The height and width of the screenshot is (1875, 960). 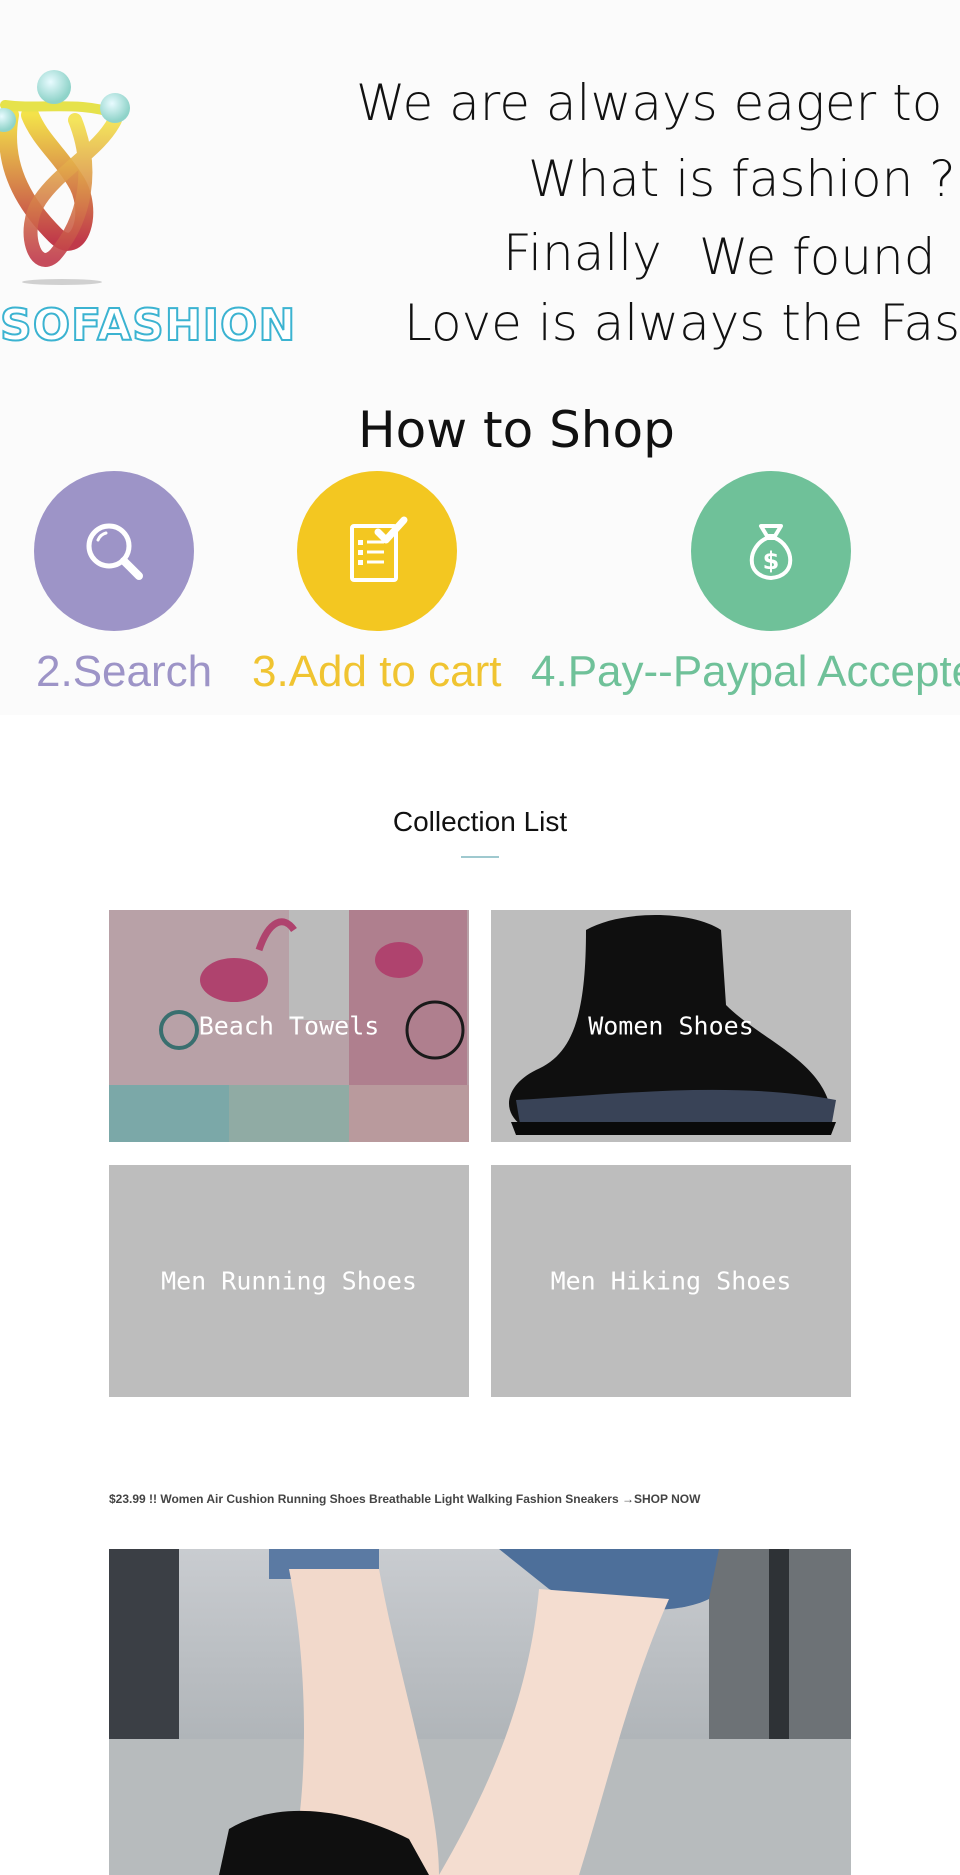 What do you see at coordinates (65, 177) in the screenshot?
I see `brand-logo-icon` at bounding box center [65, 177].